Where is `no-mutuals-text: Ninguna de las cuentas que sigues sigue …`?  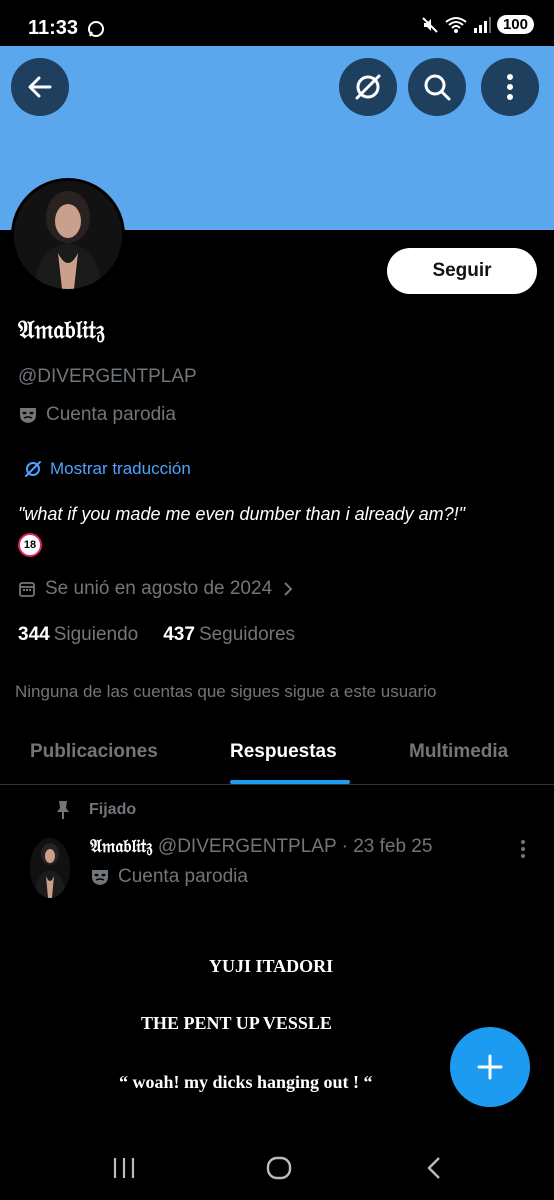 no-mutuals-text: Ninguna de las cuentas que sigues sigue … is located at coordinates (226, 691).